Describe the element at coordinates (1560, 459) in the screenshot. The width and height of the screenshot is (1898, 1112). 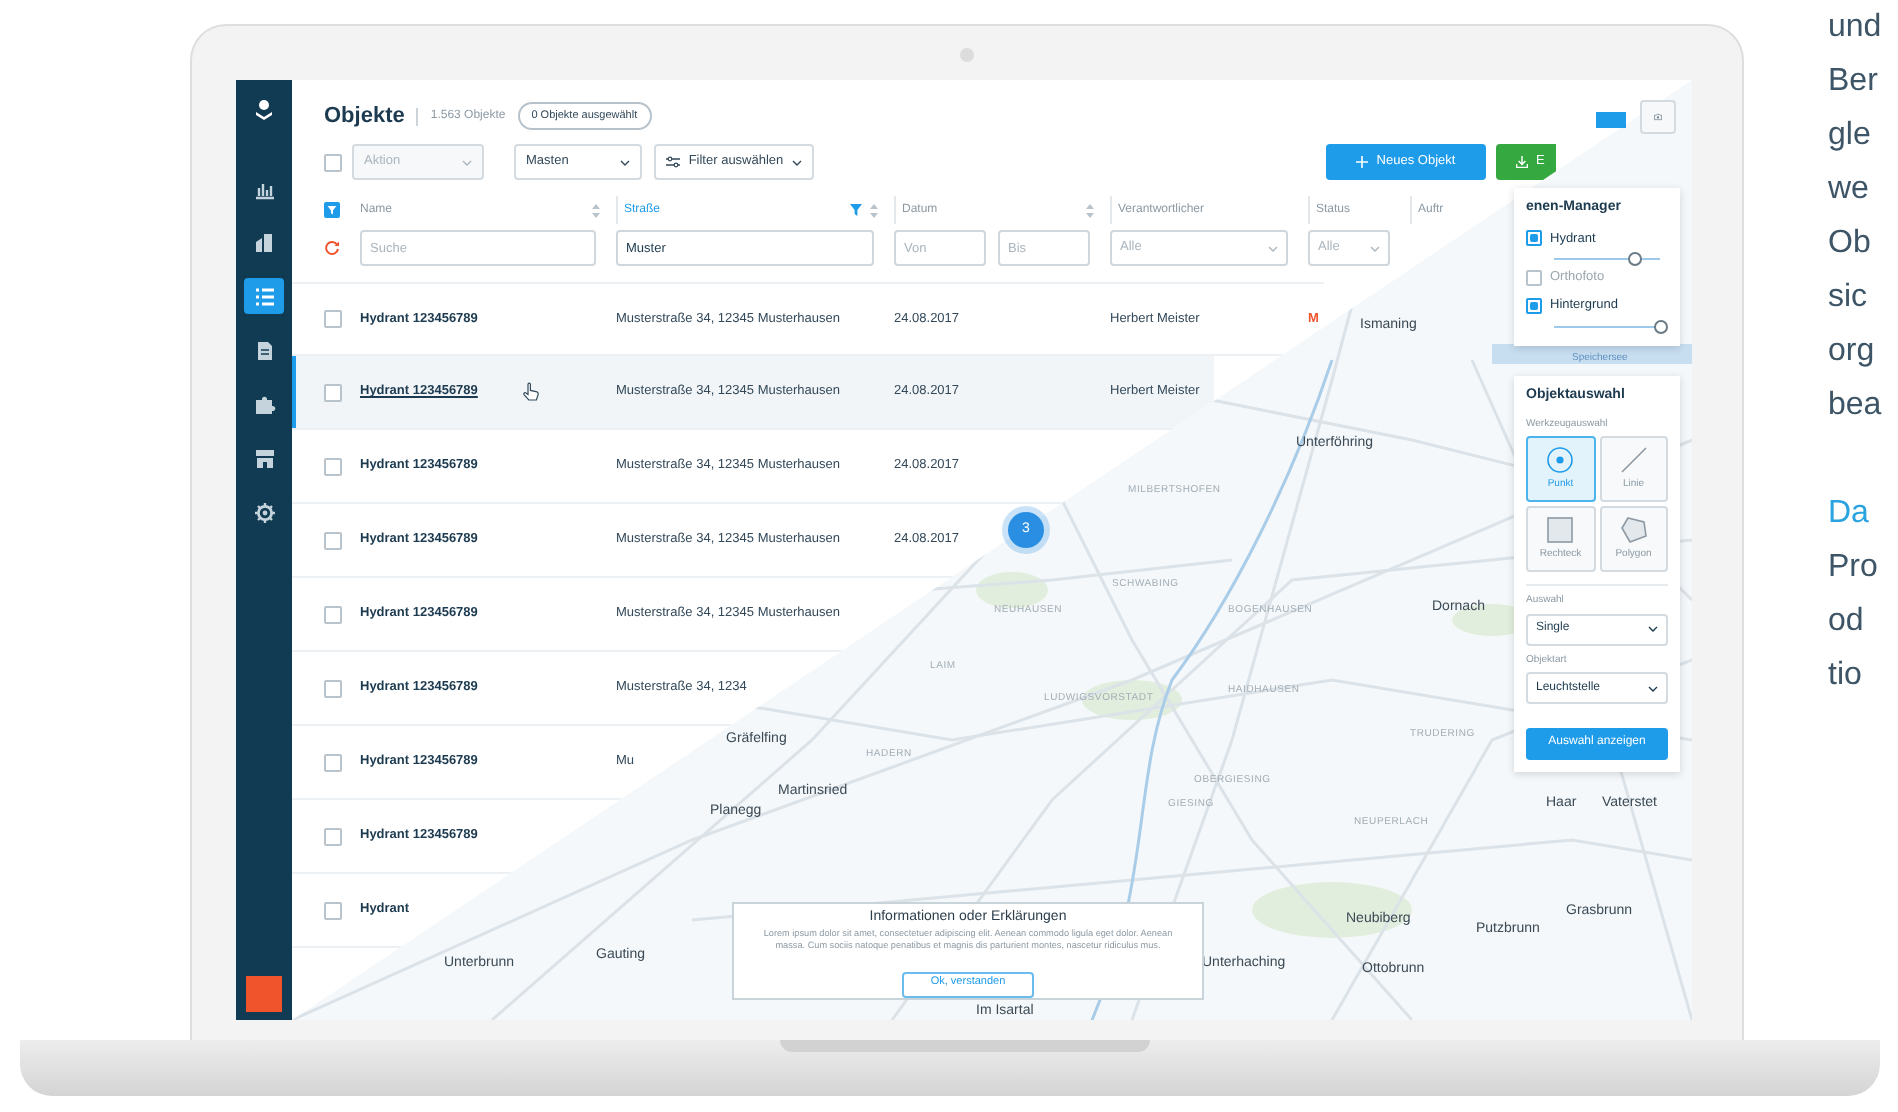
I see `point-icon` at that location.